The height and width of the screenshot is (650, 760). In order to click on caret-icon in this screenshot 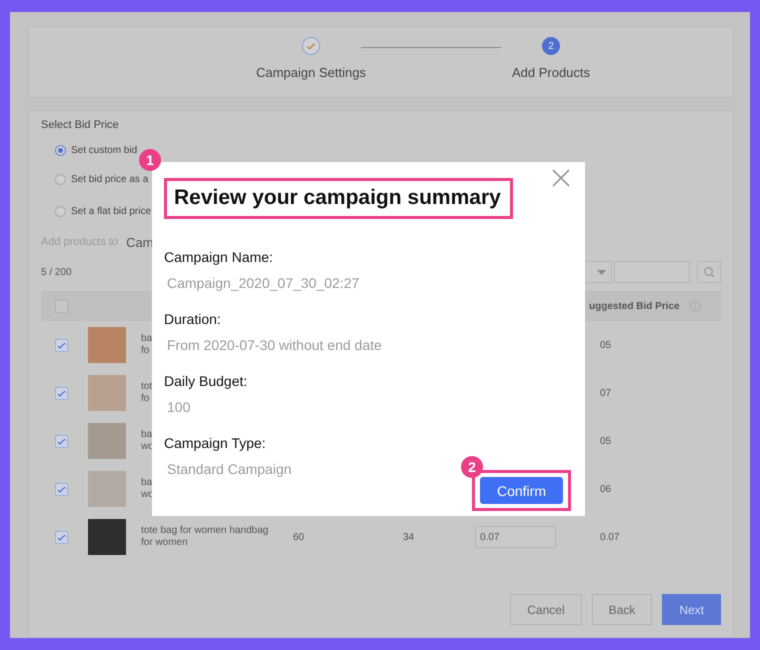, I will do `click(601, 272)`.